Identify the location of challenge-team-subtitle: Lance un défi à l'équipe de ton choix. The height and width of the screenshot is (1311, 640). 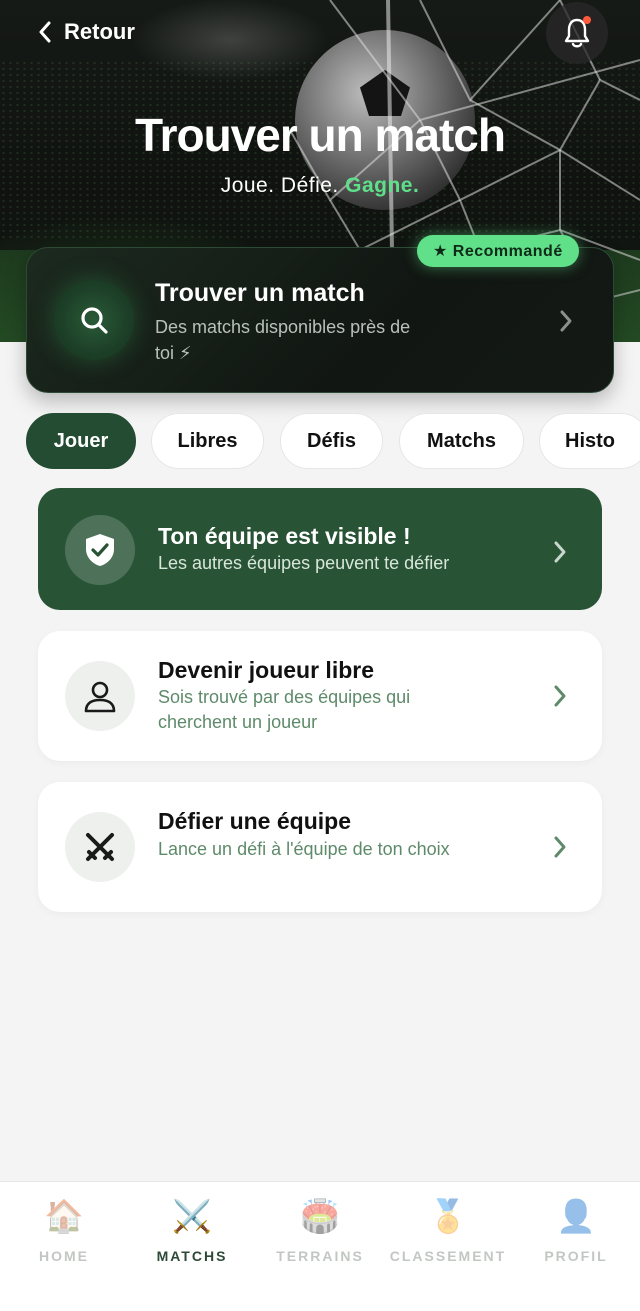
(304, 849).